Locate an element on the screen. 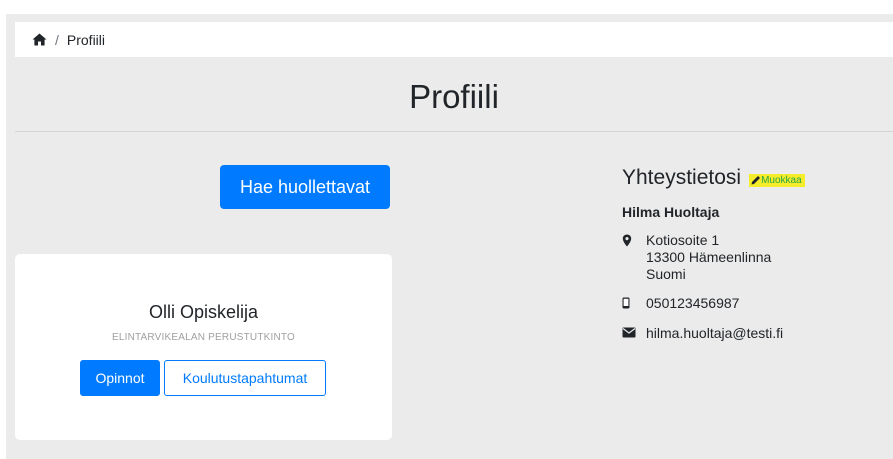  home-icon is located at coordinates (39, 39).